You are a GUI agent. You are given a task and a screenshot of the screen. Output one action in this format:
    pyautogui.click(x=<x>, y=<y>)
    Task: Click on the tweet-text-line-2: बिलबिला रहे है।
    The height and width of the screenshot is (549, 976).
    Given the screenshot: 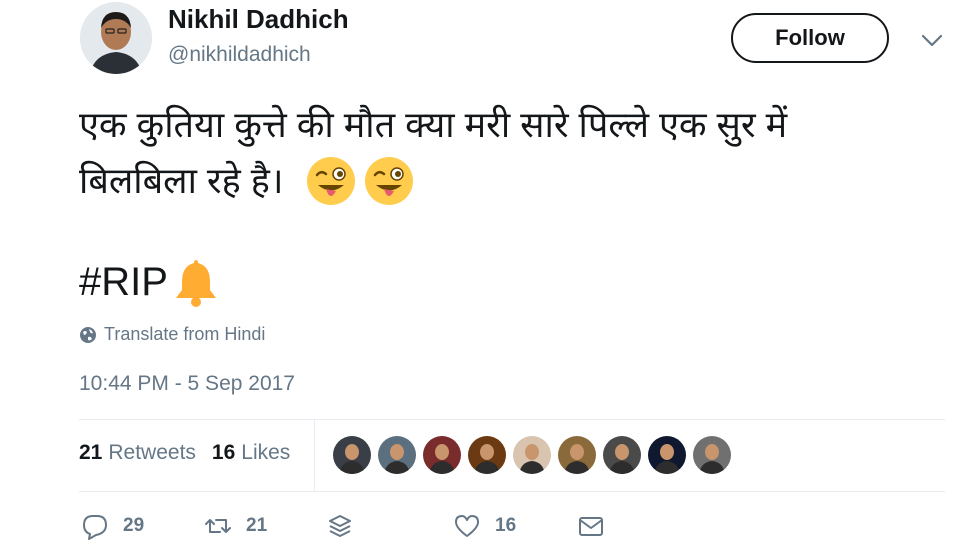 What is the action you would take?
    pyautogui.click(x=246, y=181)
    